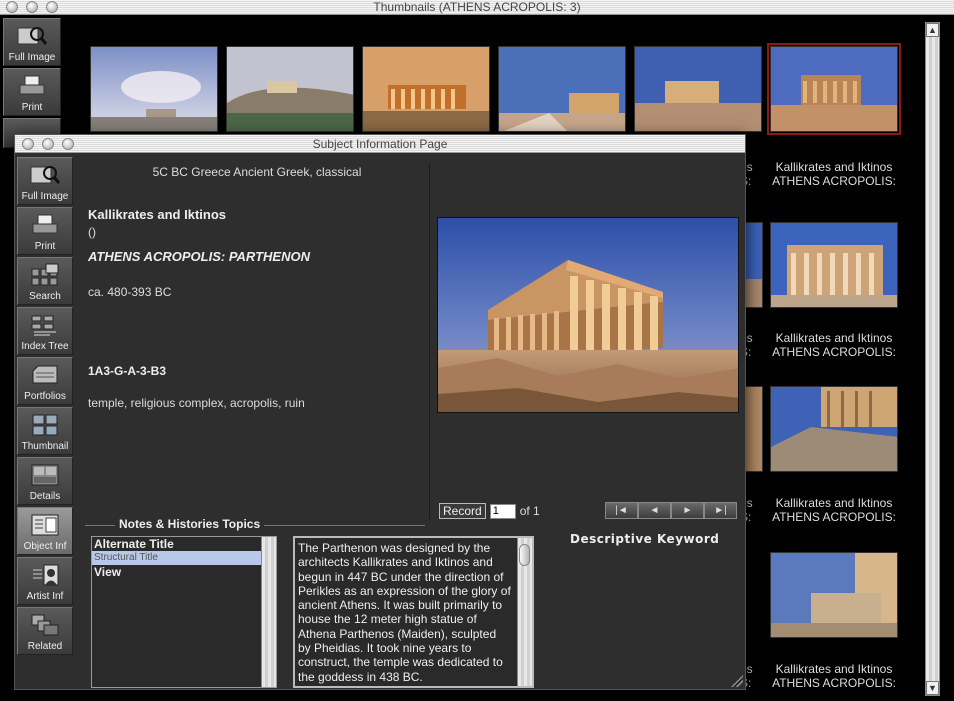  What do you see at coordinates (130, 292) in the screenshot?
I see `work-date: ca. 480-393 BC` at bounding box center [130, 292].